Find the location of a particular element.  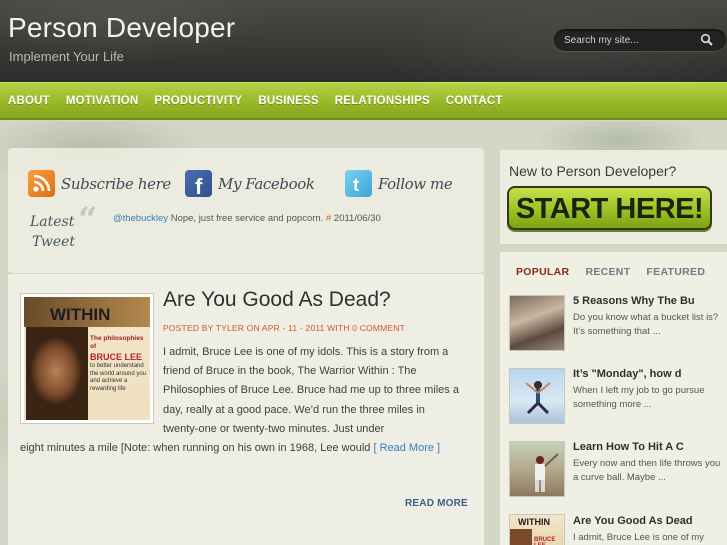

post-title: Are You Good As Dead? is located at coordinates (277, 300).